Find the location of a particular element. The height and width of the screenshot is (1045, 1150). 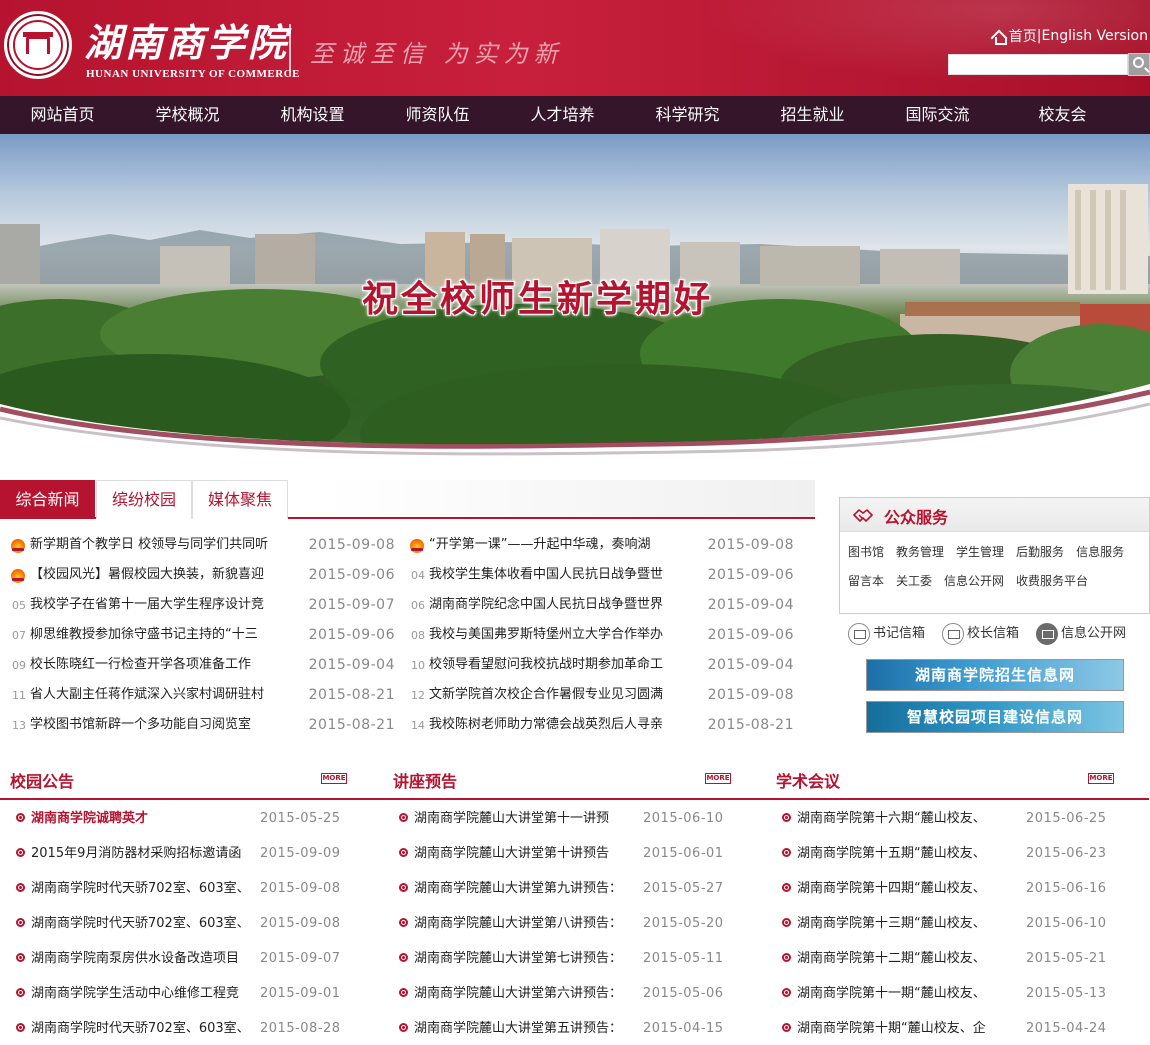

item-title: 湖南商学院第十二期“麓山校友、 is located at coordinates (911, 958).